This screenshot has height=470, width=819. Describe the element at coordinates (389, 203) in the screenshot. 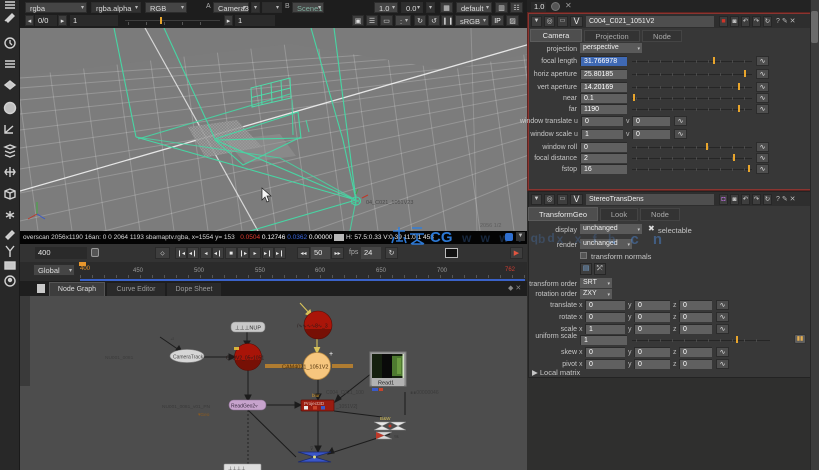

I see `svg-text: 04_C021_1051V23` at that location.